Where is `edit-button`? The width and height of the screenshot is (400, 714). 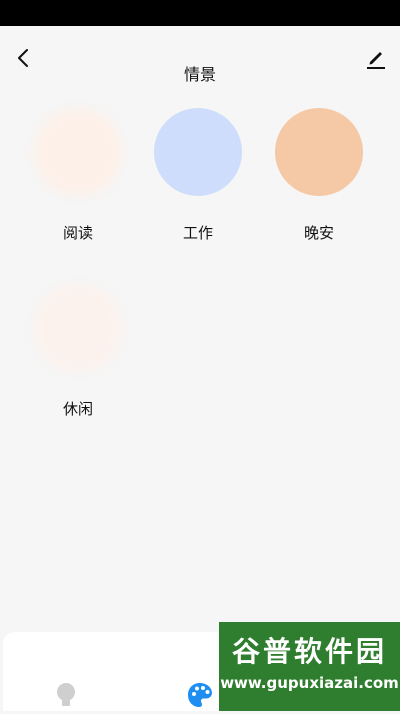 edit-button is located at coordinates (376, 58).